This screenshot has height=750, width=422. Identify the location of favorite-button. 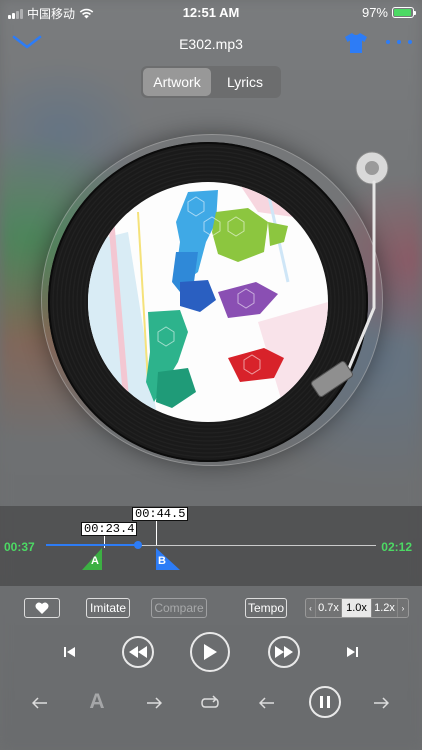
(42, 608).